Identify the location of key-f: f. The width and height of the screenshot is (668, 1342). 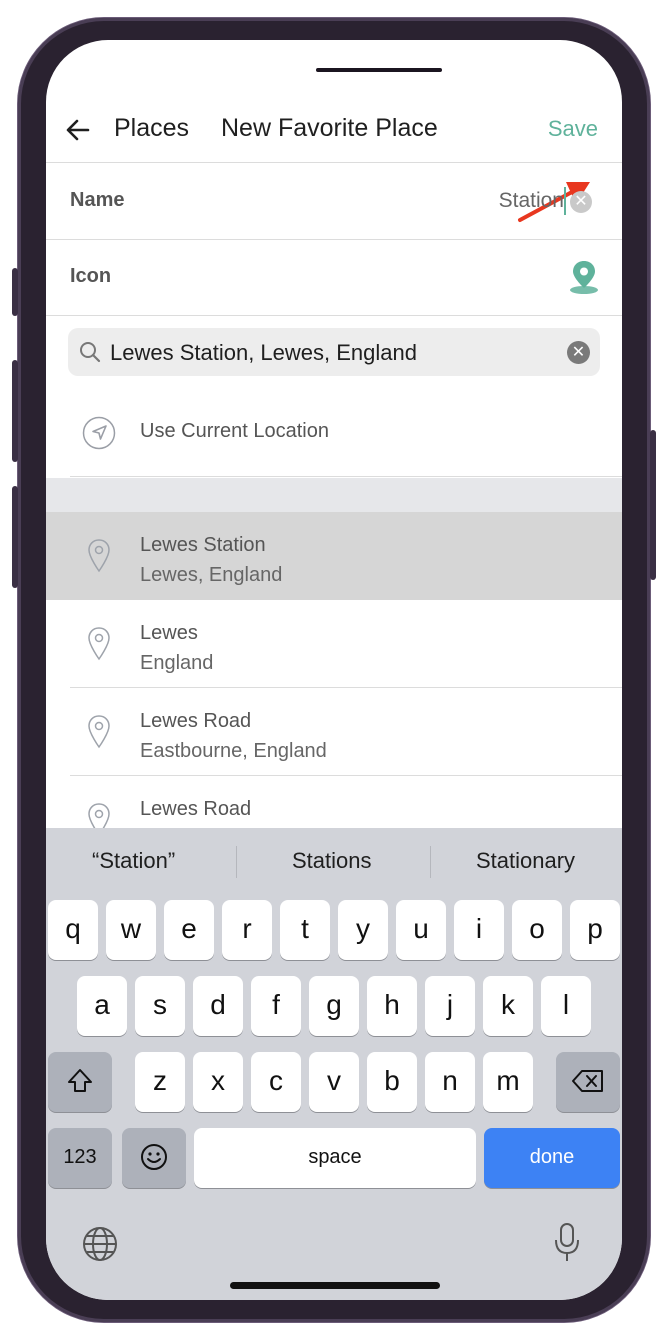
(276, 1006).